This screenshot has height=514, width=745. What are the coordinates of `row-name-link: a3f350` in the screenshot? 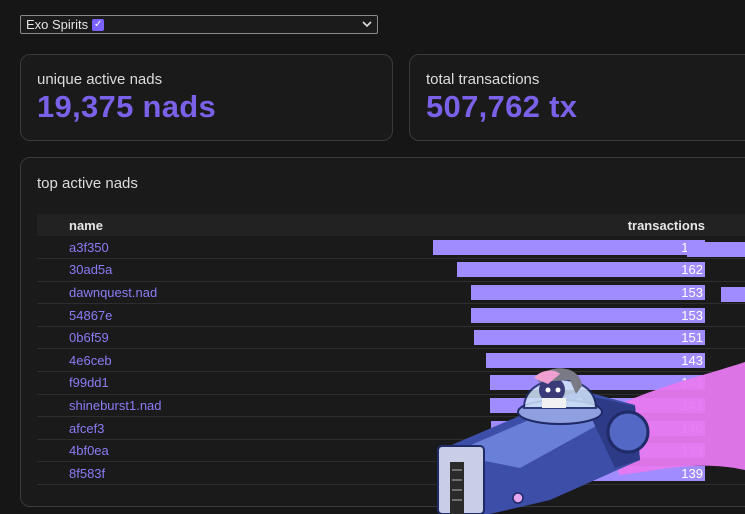 It's located at (178, 247).